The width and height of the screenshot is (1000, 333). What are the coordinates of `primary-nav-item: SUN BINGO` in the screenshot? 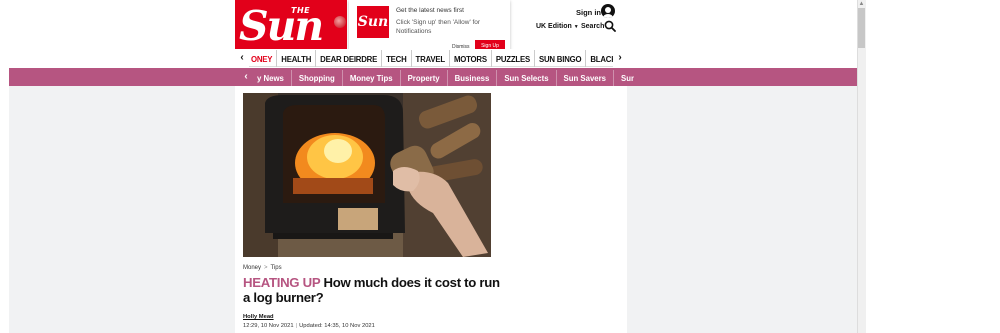 It's located at (561, 58).